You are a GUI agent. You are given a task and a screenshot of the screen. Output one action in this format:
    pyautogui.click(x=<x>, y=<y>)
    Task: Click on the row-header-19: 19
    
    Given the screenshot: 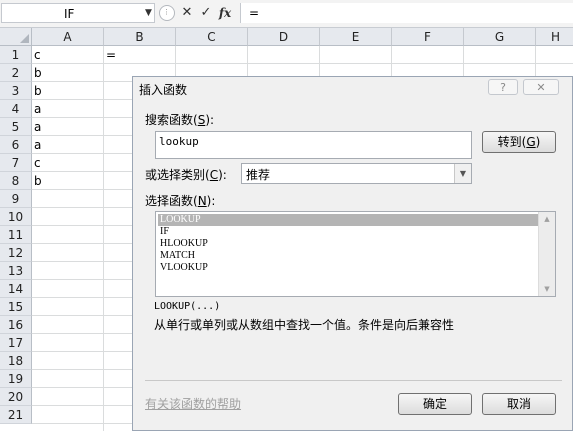 What is the action you would take?
    pyautogui.click(x=16, y=379)
    